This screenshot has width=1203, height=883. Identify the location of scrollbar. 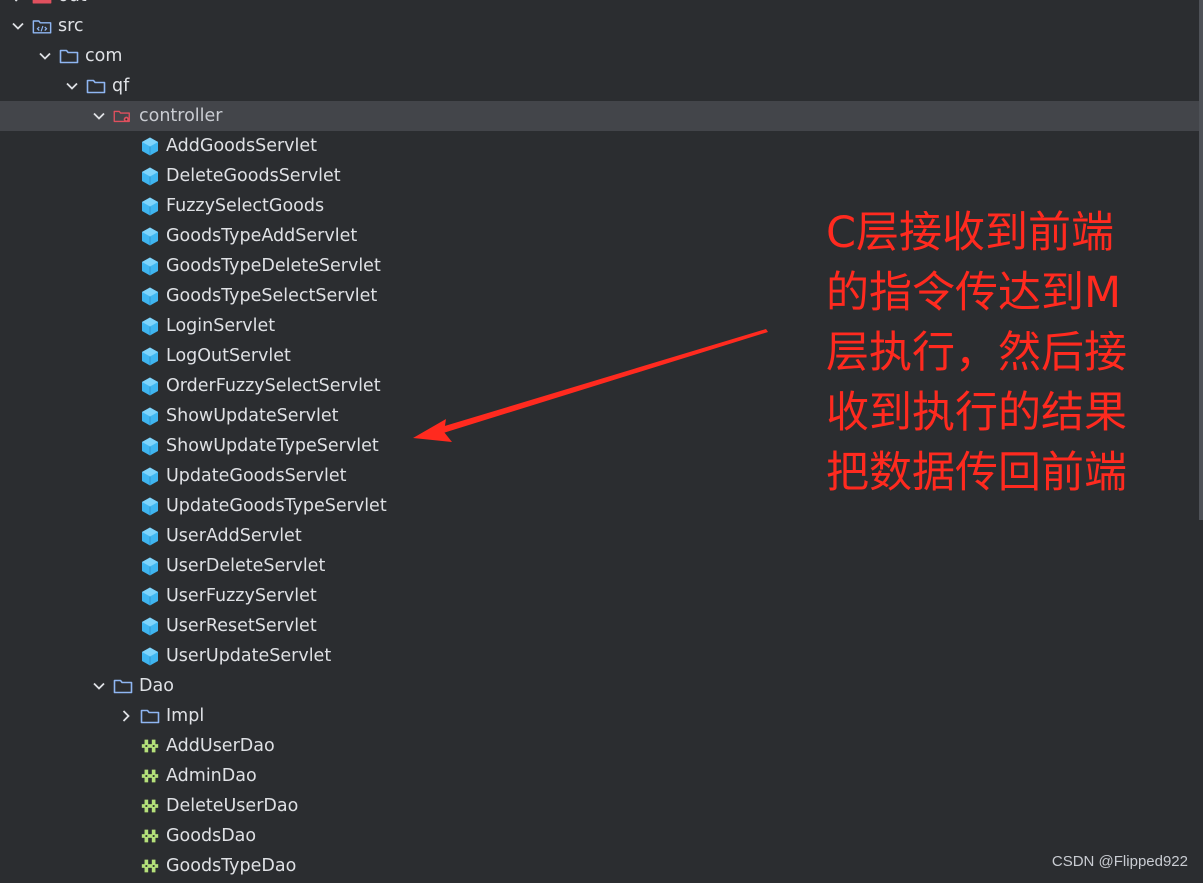
(1201, 260).